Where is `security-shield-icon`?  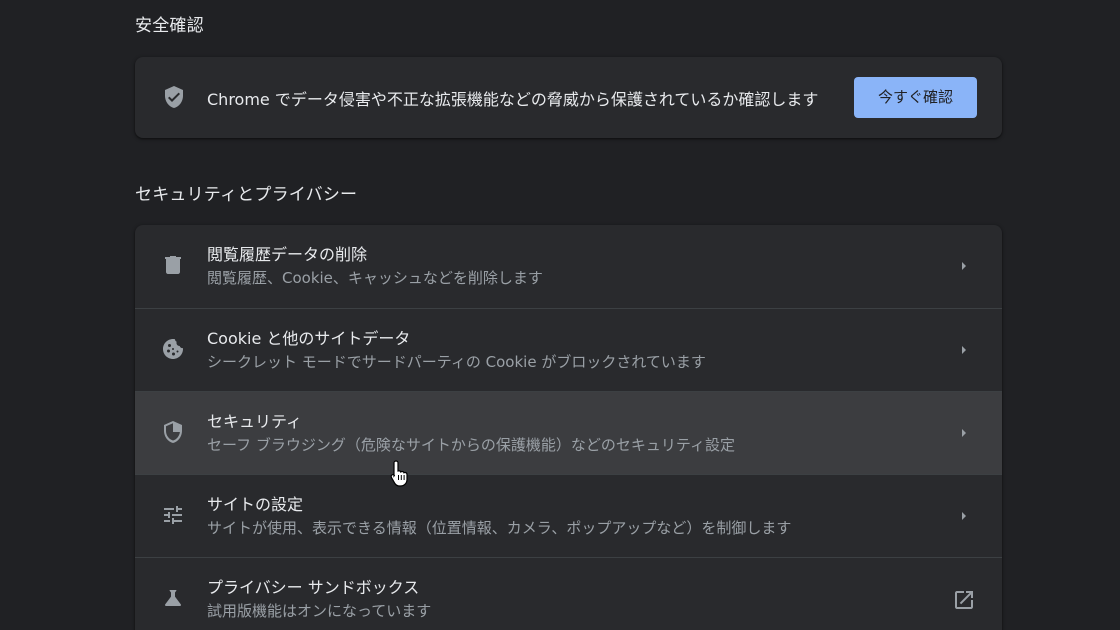 security-shield-icon is located at coordinates (173, 432).